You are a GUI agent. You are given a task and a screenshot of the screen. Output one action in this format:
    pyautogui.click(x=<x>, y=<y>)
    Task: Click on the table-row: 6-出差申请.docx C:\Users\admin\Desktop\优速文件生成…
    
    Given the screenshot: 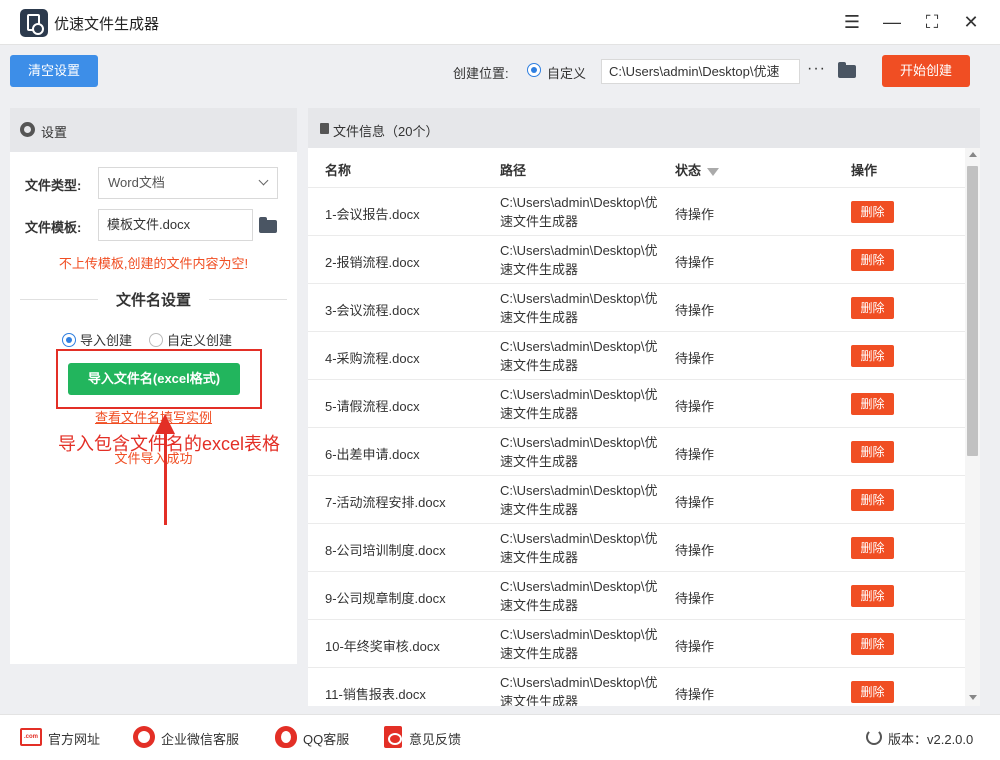 What is the action you would take?
    pyautogui.click(x=636, y=452)
    